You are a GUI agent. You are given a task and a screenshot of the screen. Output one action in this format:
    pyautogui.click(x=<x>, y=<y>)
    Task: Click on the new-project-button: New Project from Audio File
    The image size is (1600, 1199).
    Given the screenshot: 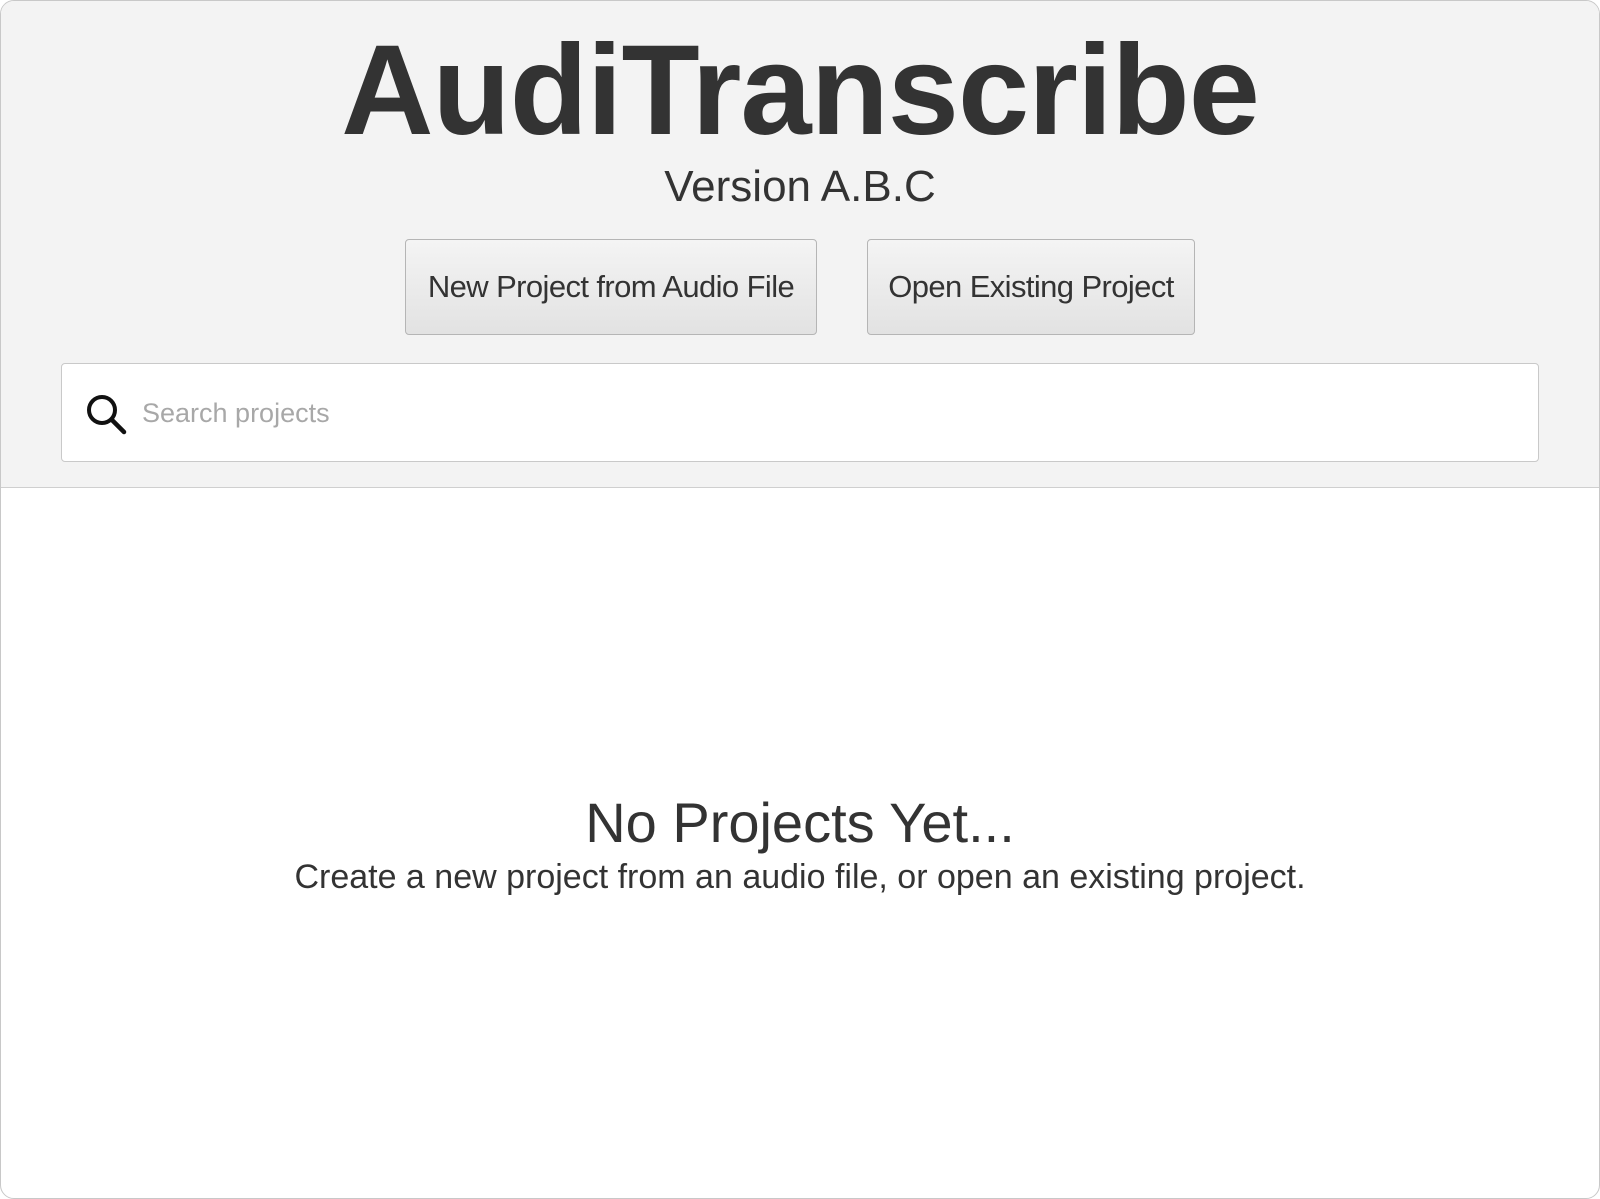 What is the action you would take?
    pyautogui.click(x=611, y=287)
    